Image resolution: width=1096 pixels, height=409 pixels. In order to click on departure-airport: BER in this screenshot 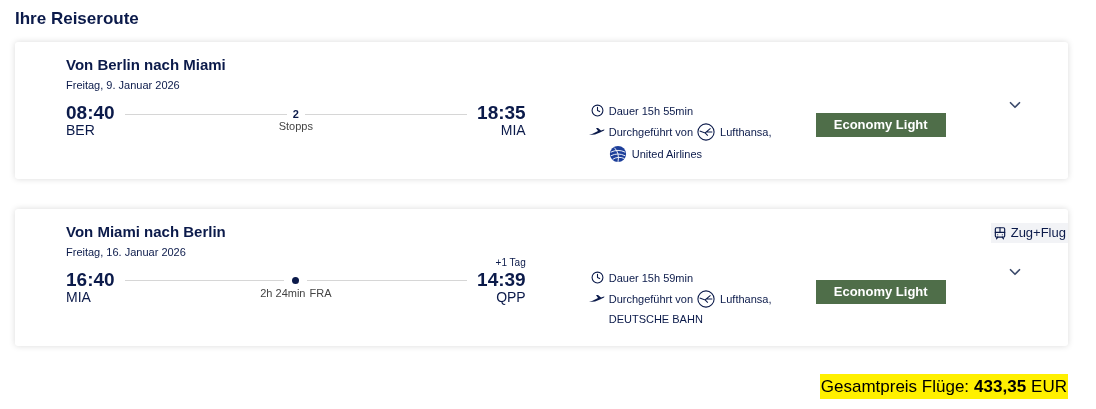, I will do `click(81, 131)`.